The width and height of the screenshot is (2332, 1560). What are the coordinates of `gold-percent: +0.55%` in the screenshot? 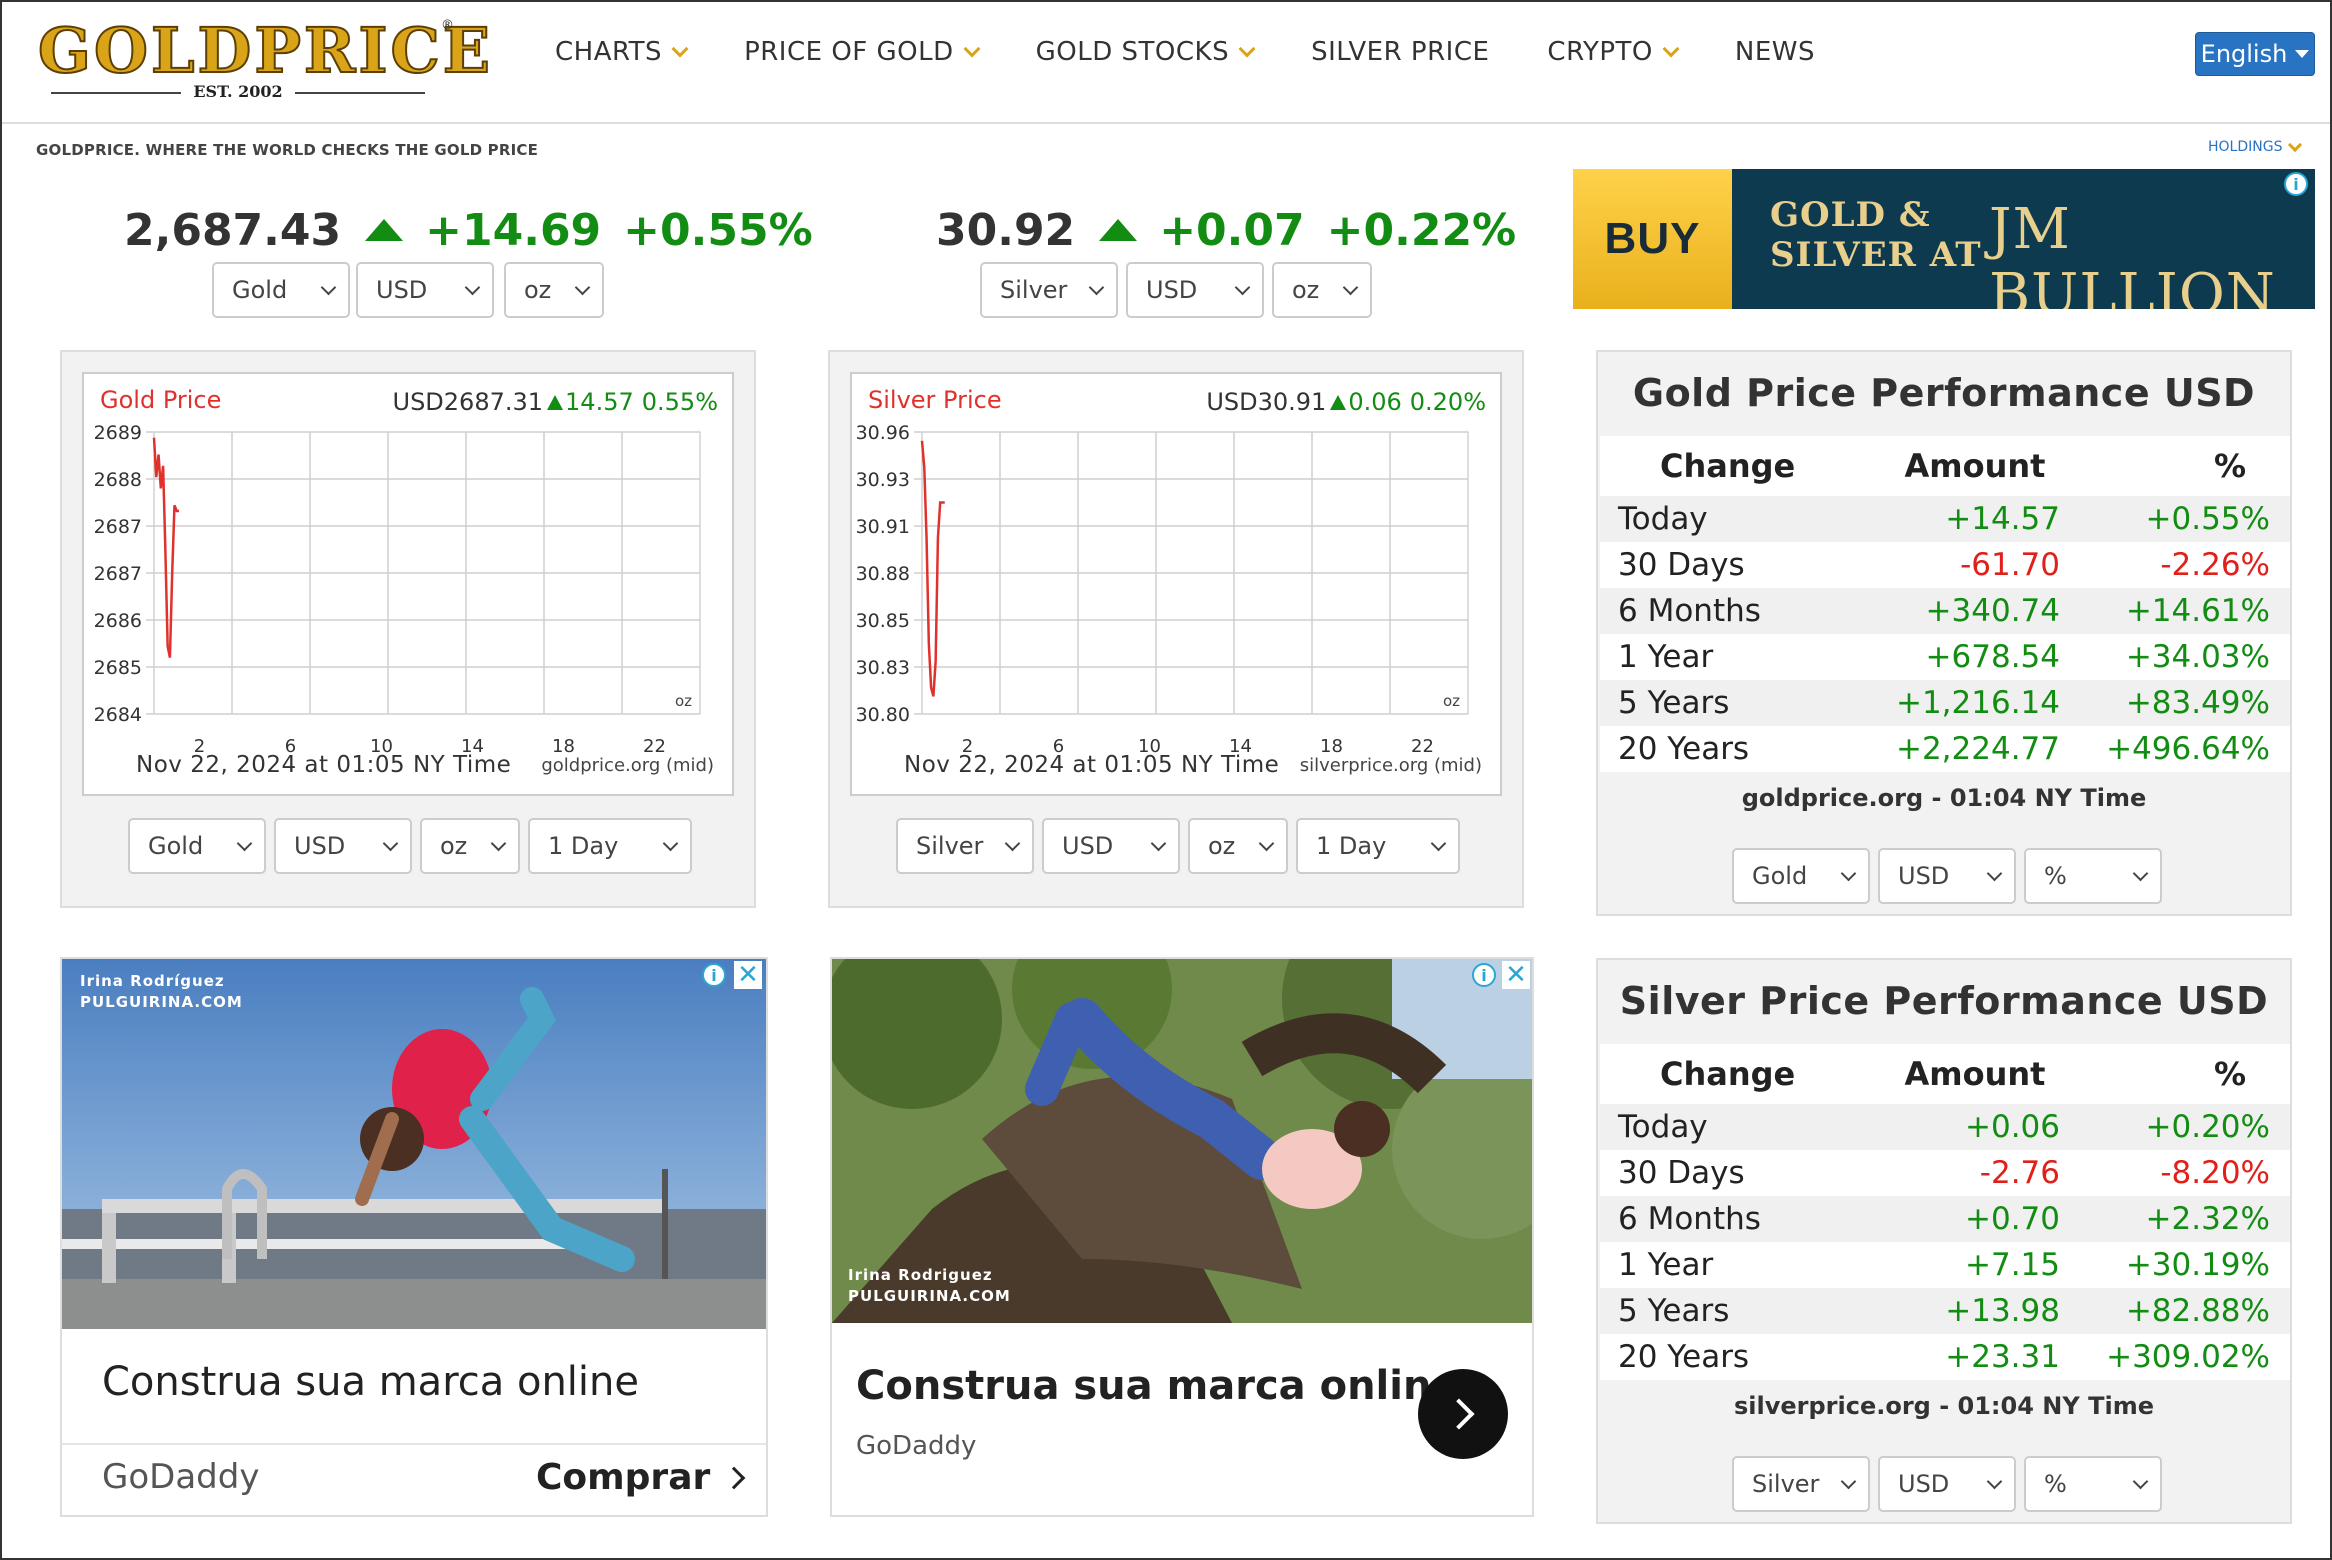 It's located at (718, 230).